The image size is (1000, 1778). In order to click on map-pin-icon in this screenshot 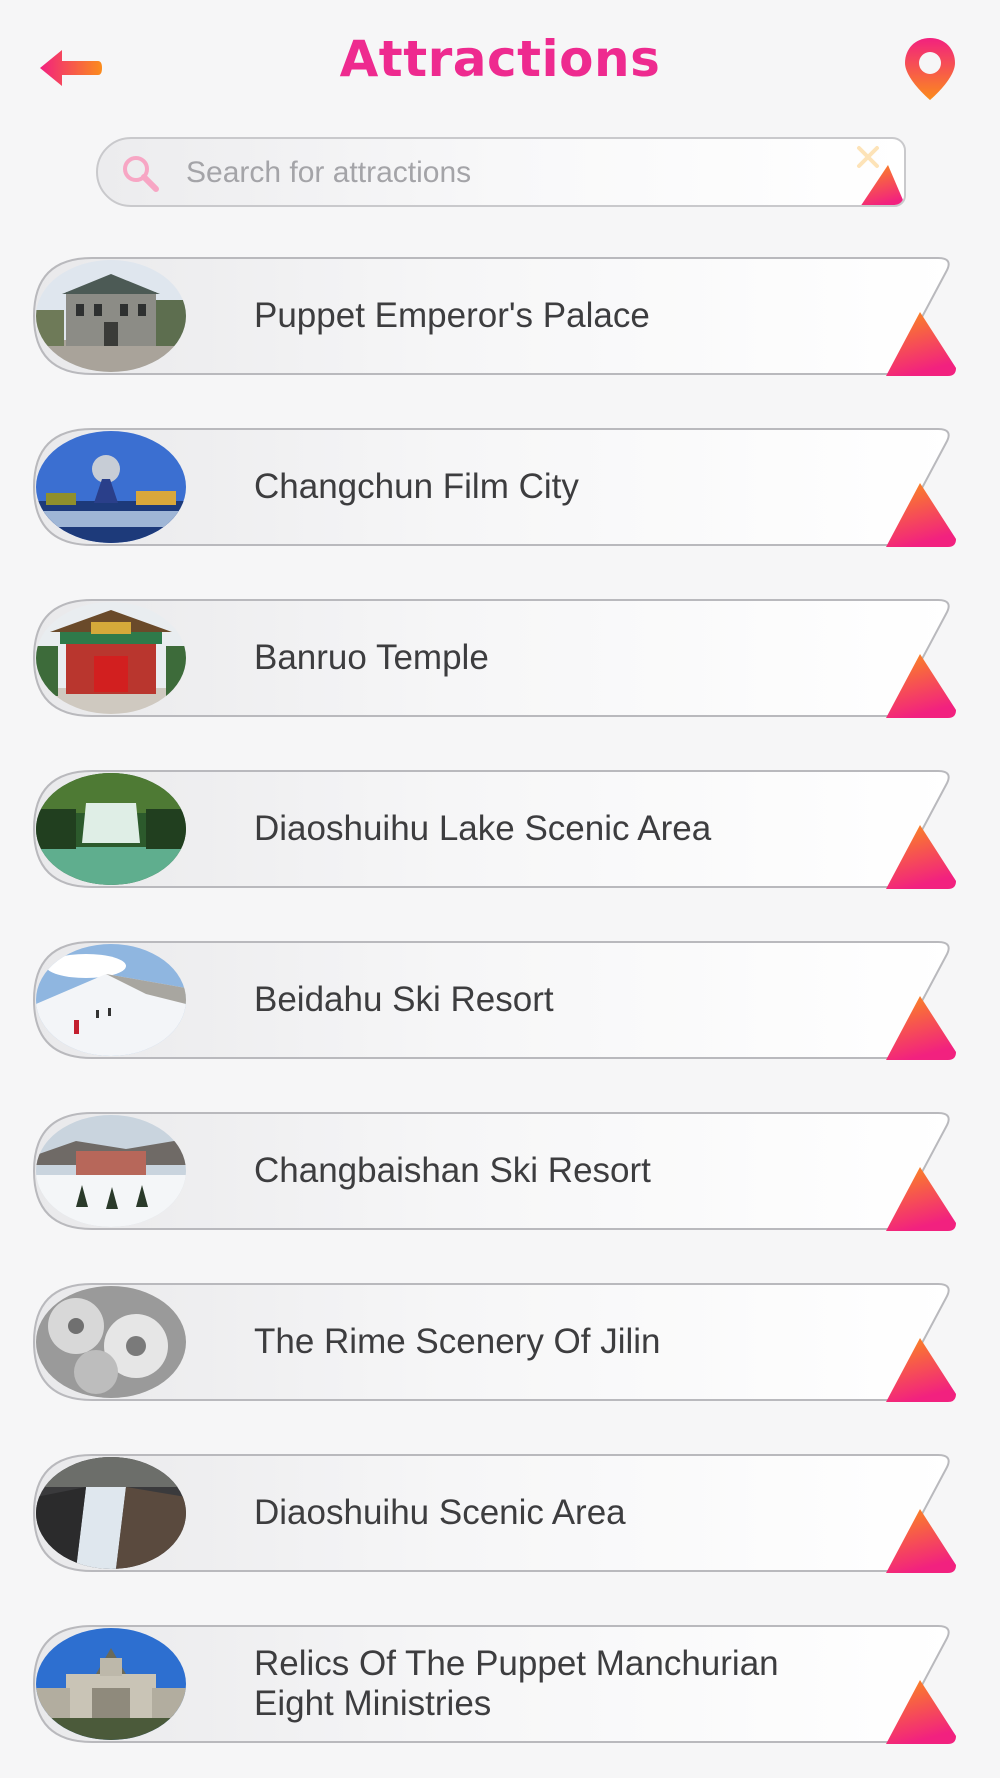, I will do `click(930, 69)`.